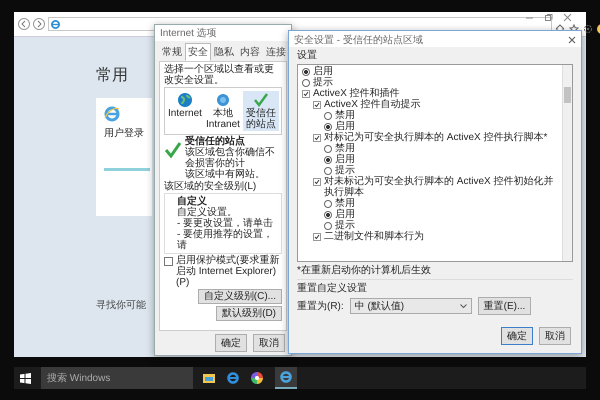 The height and width of the screenshot is (400, 600). What do you see at coordinates (192, 201) in the screenshot?
I see `level-name: 自定义` at bounding box center [192, 201].